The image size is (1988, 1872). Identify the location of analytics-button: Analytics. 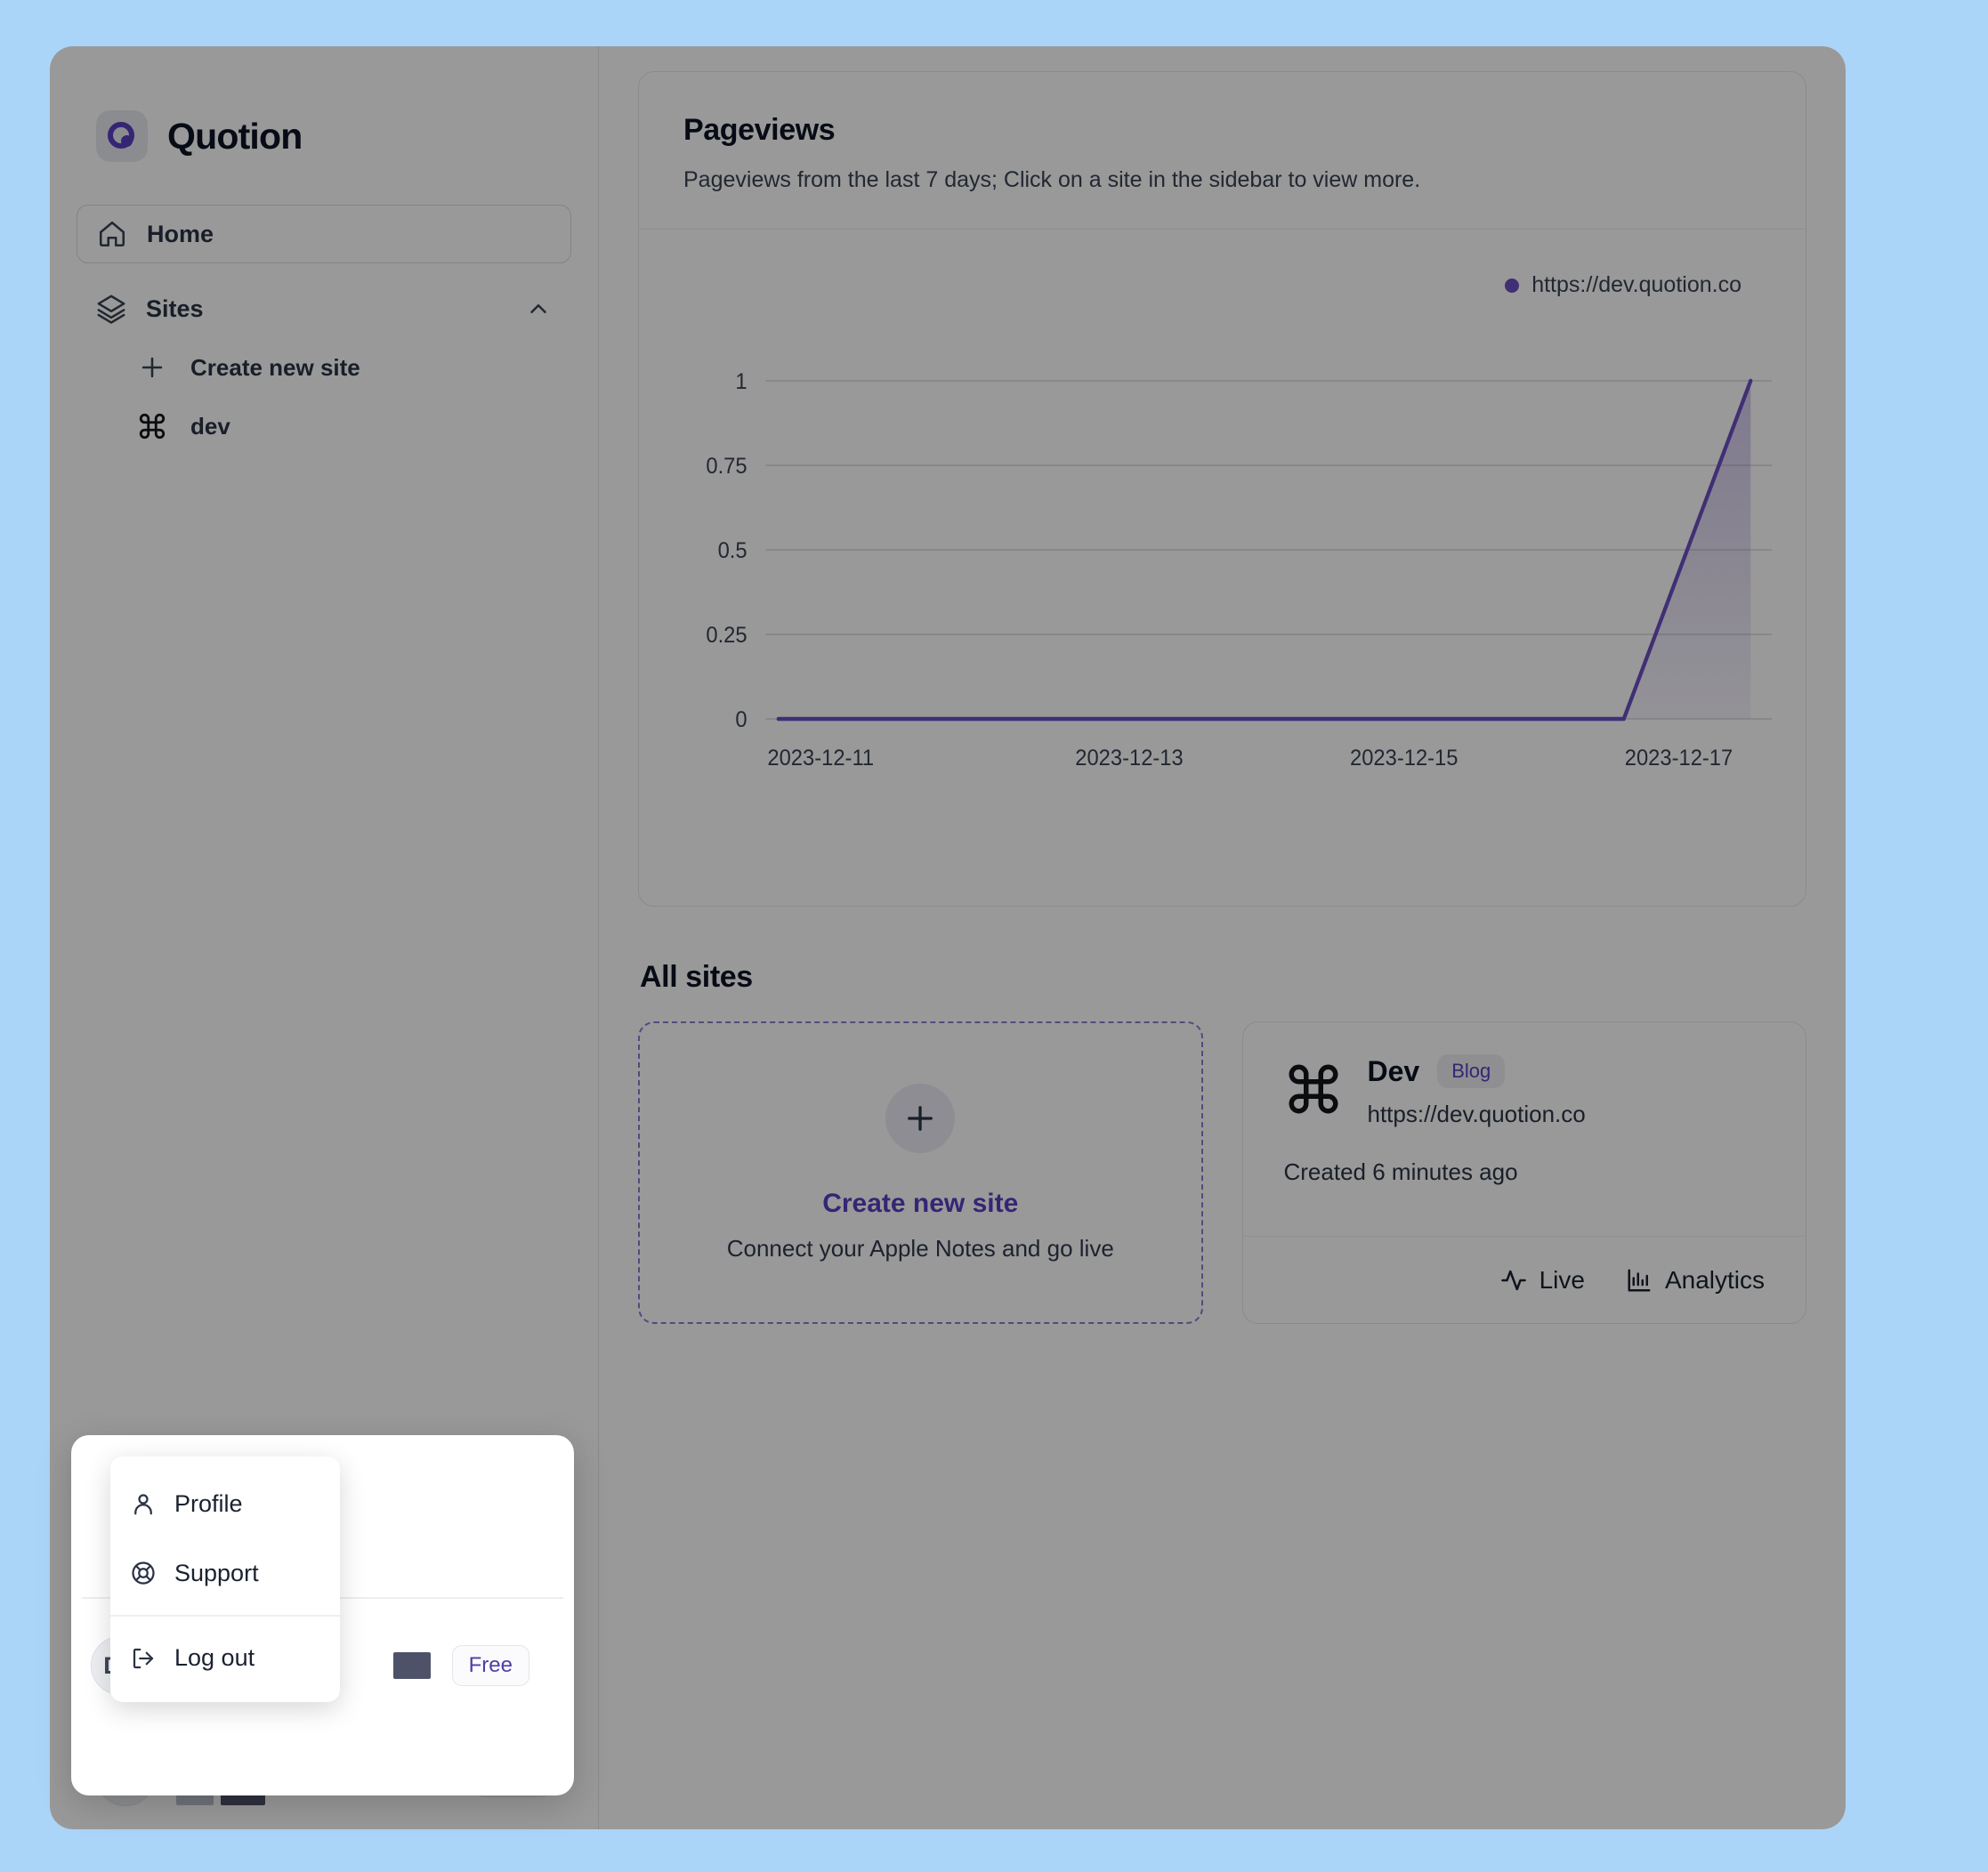
(1695, 1280).